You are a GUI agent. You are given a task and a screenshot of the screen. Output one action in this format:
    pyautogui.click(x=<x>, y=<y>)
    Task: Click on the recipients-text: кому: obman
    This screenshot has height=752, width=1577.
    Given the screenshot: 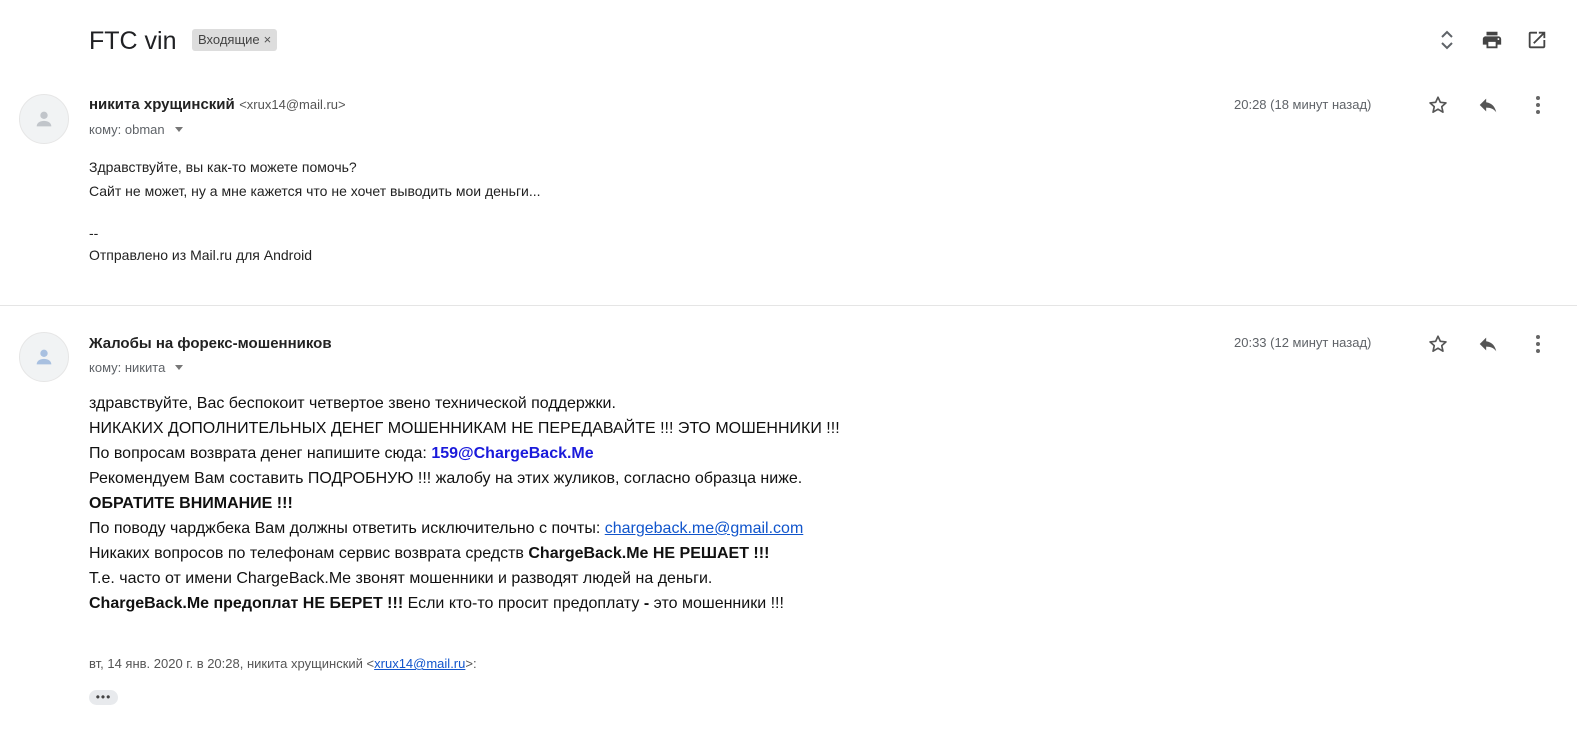 What is the action you would take?
    pyautogui.click(x=127, y=129)
    